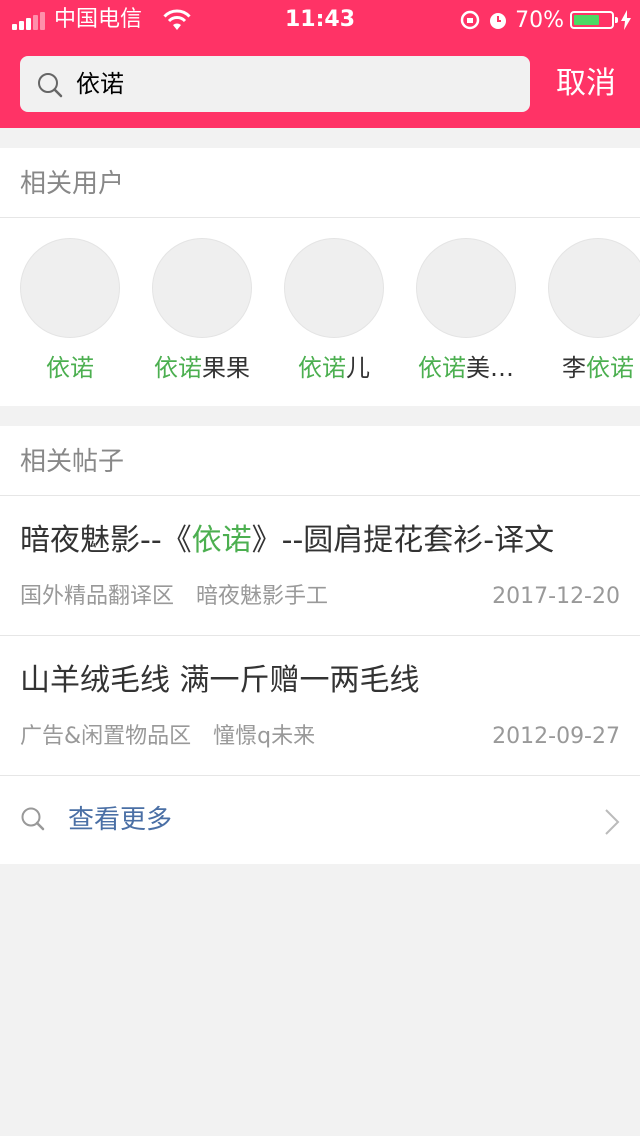 The image size is (640, 1136). What do you see at coordinates (320, 820) in the screenshot?
I see `view-more-button: 查看更多` at bounding box center [320, 820].